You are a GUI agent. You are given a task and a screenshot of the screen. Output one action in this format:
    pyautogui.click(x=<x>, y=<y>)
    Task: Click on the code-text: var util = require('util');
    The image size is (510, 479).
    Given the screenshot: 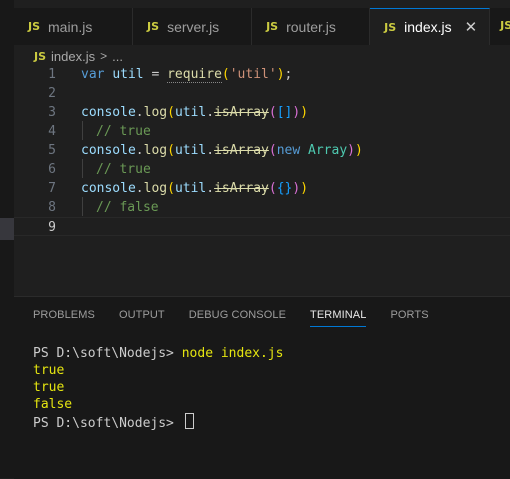 What is the action you would take?
    pyautogui.click(x=187, y=75)
    